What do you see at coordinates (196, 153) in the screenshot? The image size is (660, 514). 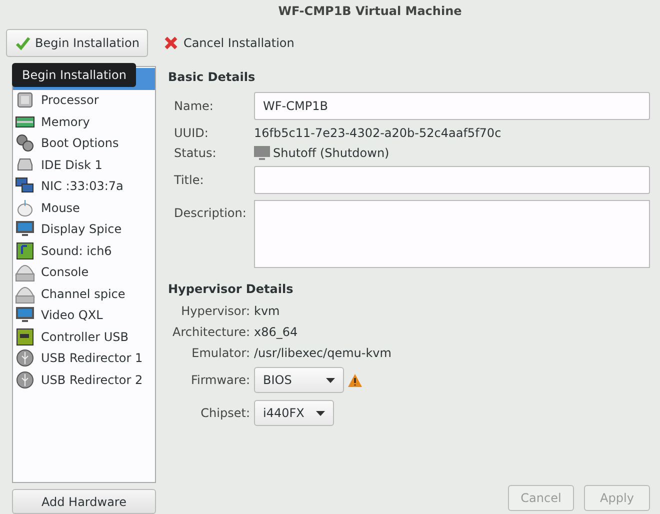 I see `field-label: Status:` at bounding box center [196, 153].